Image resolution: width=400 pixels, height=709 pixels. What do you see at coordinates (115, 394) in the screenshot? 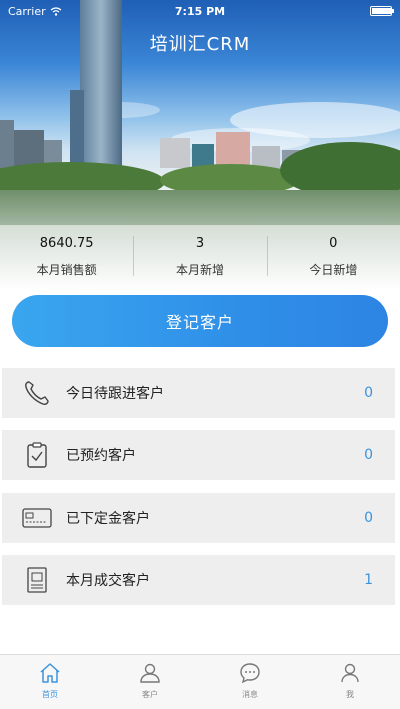
I see `list-item-label: 今日待跟进客户` at bounding box center [115, 394].